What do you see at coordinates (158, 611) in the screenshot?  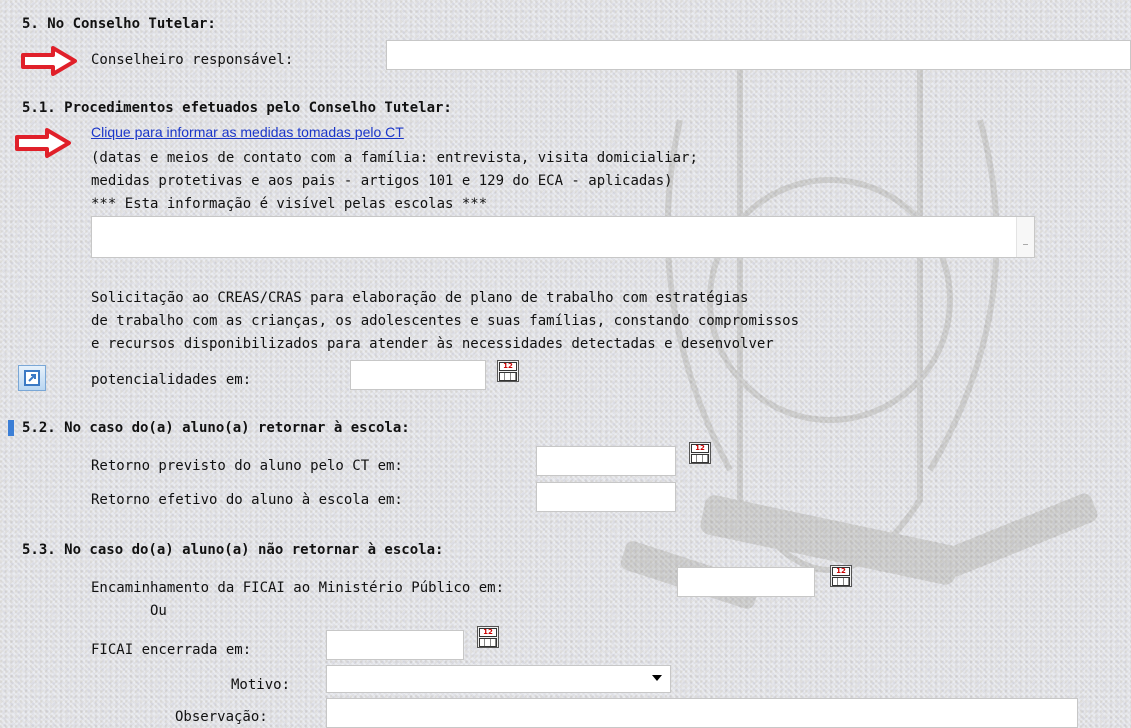 I see `ou-label: Ou` at bounding box center [158, 611].